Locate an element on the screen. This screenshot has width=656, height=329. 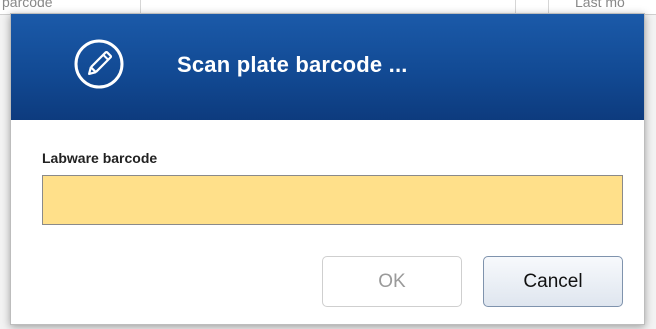
cancel-button: Cancel is located at coordinates (553, 281).